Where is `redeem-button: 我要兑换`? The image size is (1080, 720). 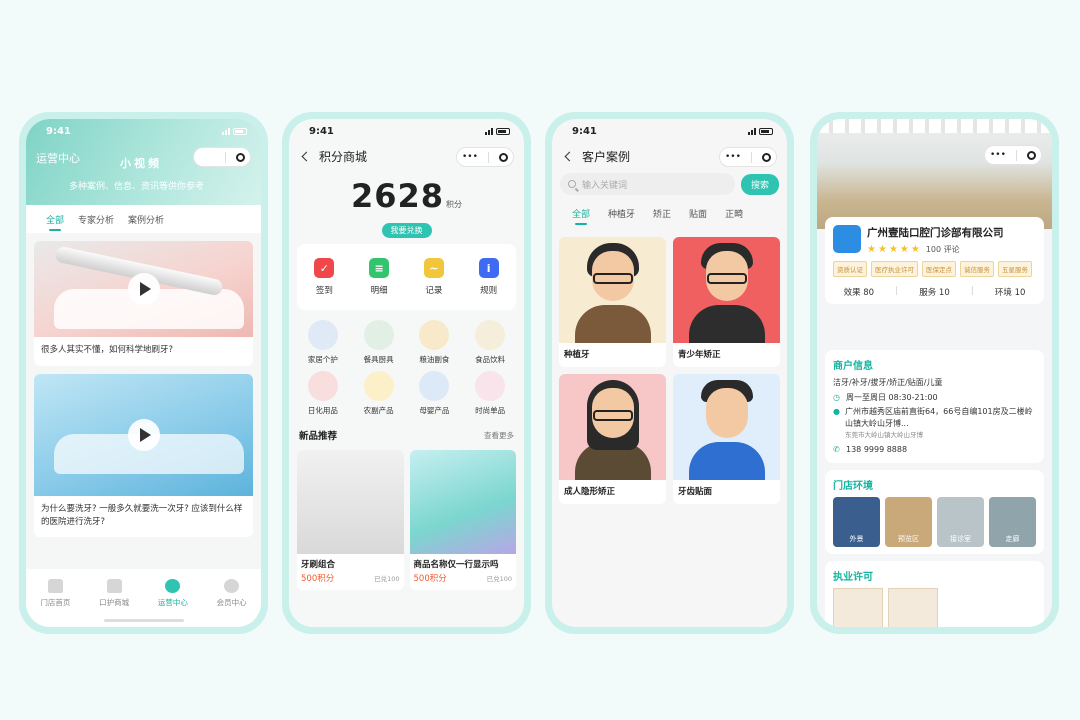 redeem-button: 我要兑换 is located at coordinates (406, 230).